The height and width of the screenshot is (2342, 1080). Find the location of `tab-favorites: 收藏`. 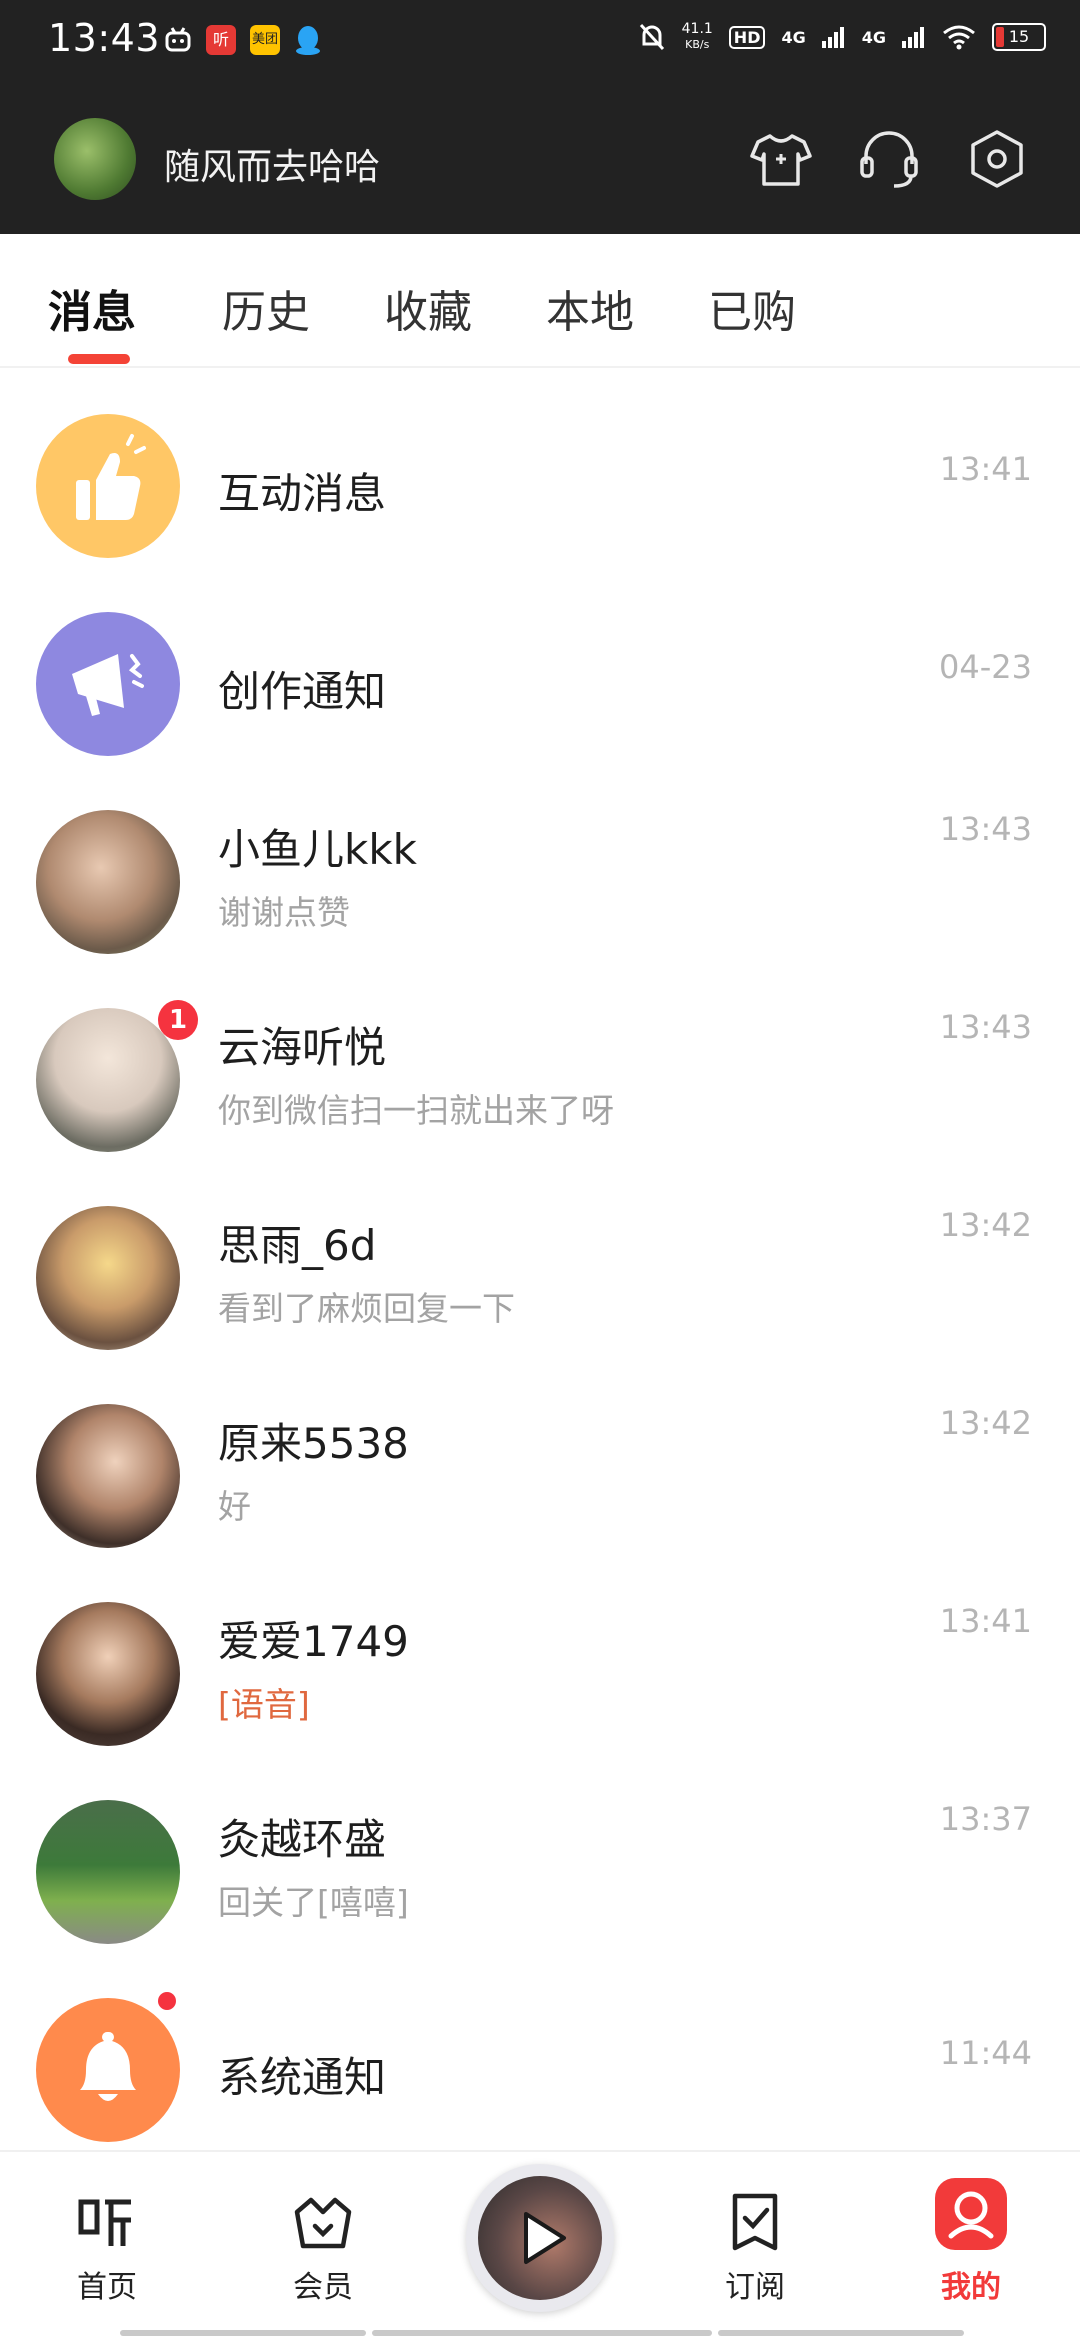

tab-favorites: 收藏 is located at coordinates (428, 308).